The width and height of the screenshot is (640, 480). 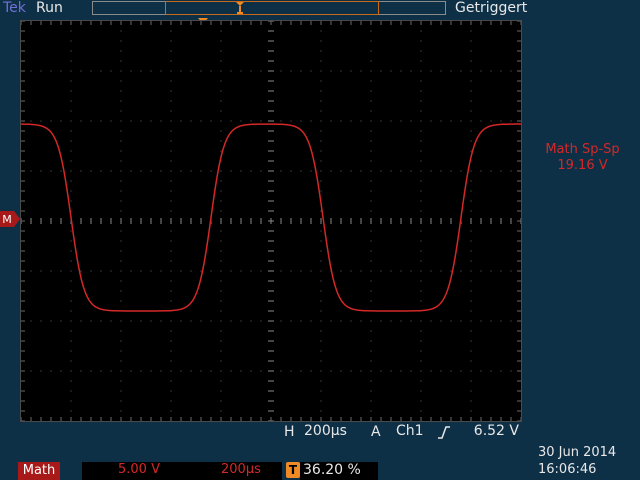 What do you see at coordinates (289, 432) in the screenshot?
I see `horizontal-label: H` at bounding box center [289, 432].